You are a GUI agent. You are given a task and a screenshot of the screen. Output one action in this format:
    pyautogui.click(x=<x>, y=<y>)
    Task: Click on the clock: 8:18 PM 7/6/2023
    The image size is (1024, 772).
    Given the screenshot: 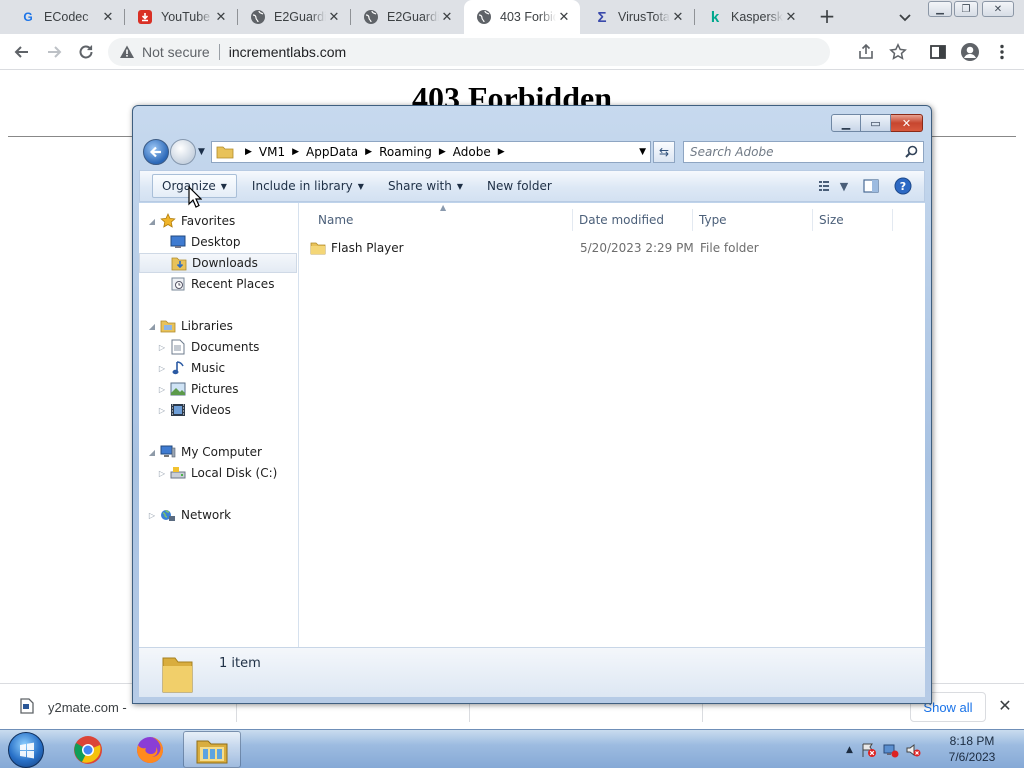 What is the action you would take?
    pyautogui.click(x=972, y=749)
    